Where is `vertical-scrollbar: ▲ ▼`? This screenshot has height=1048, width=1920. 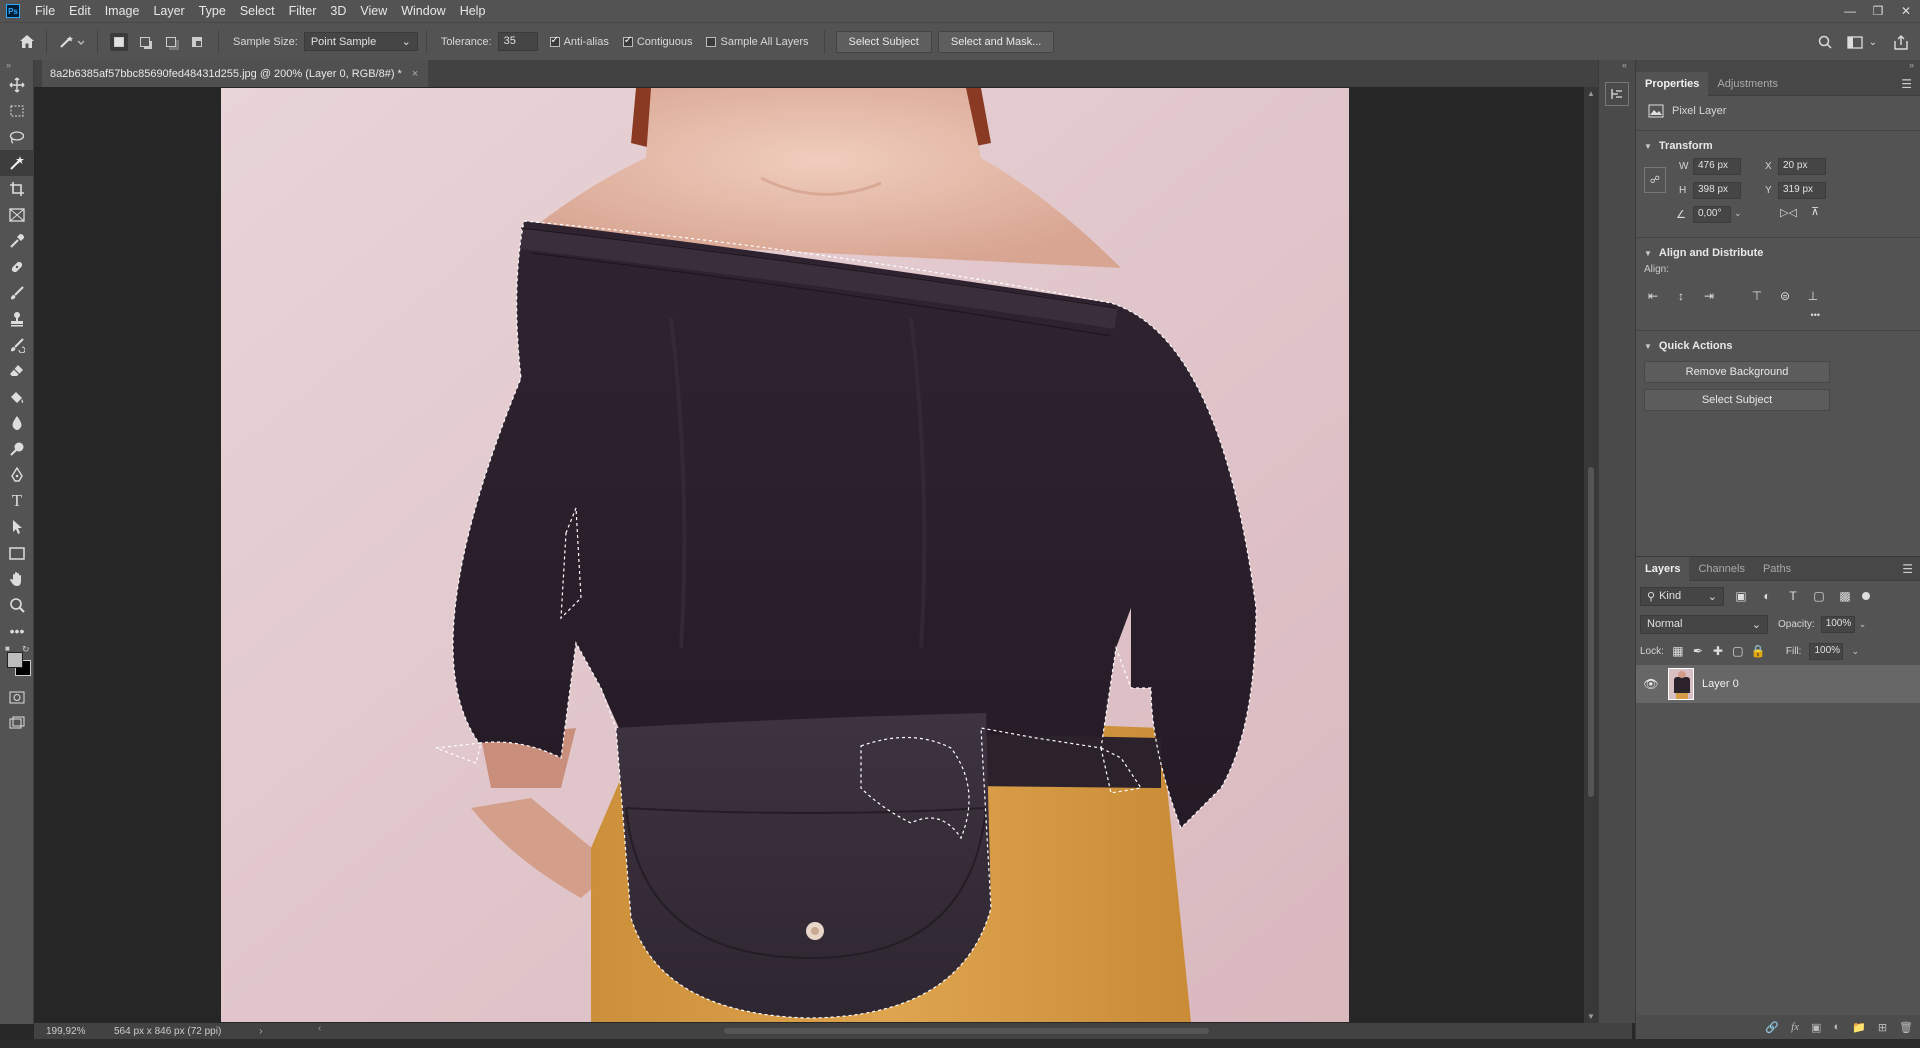 vertical-scrollbar: ▲ ▼ is located at coordinates (1591, 555).